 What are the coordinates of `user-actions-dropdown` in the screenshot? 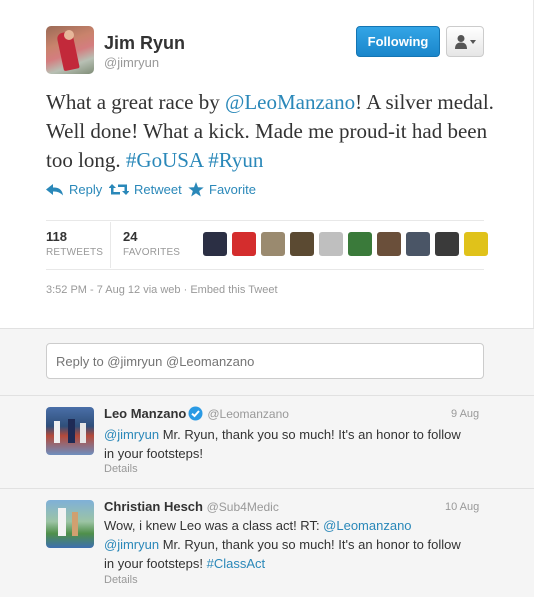 It's located at (465, 41).